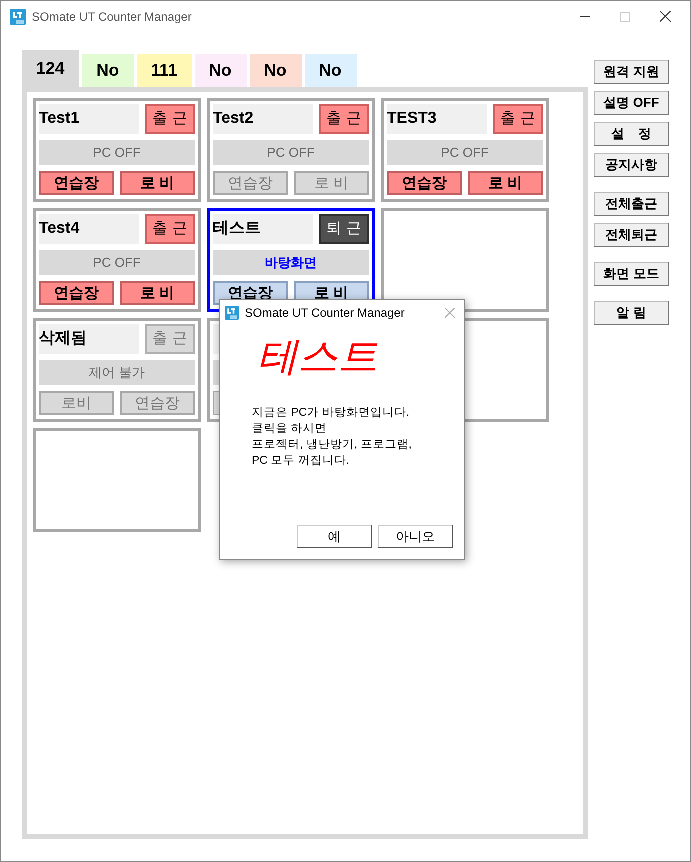 The height and width of the screenshot is (862, 691). I want to click on side-button: 전체퇴근, so click(631, 235).